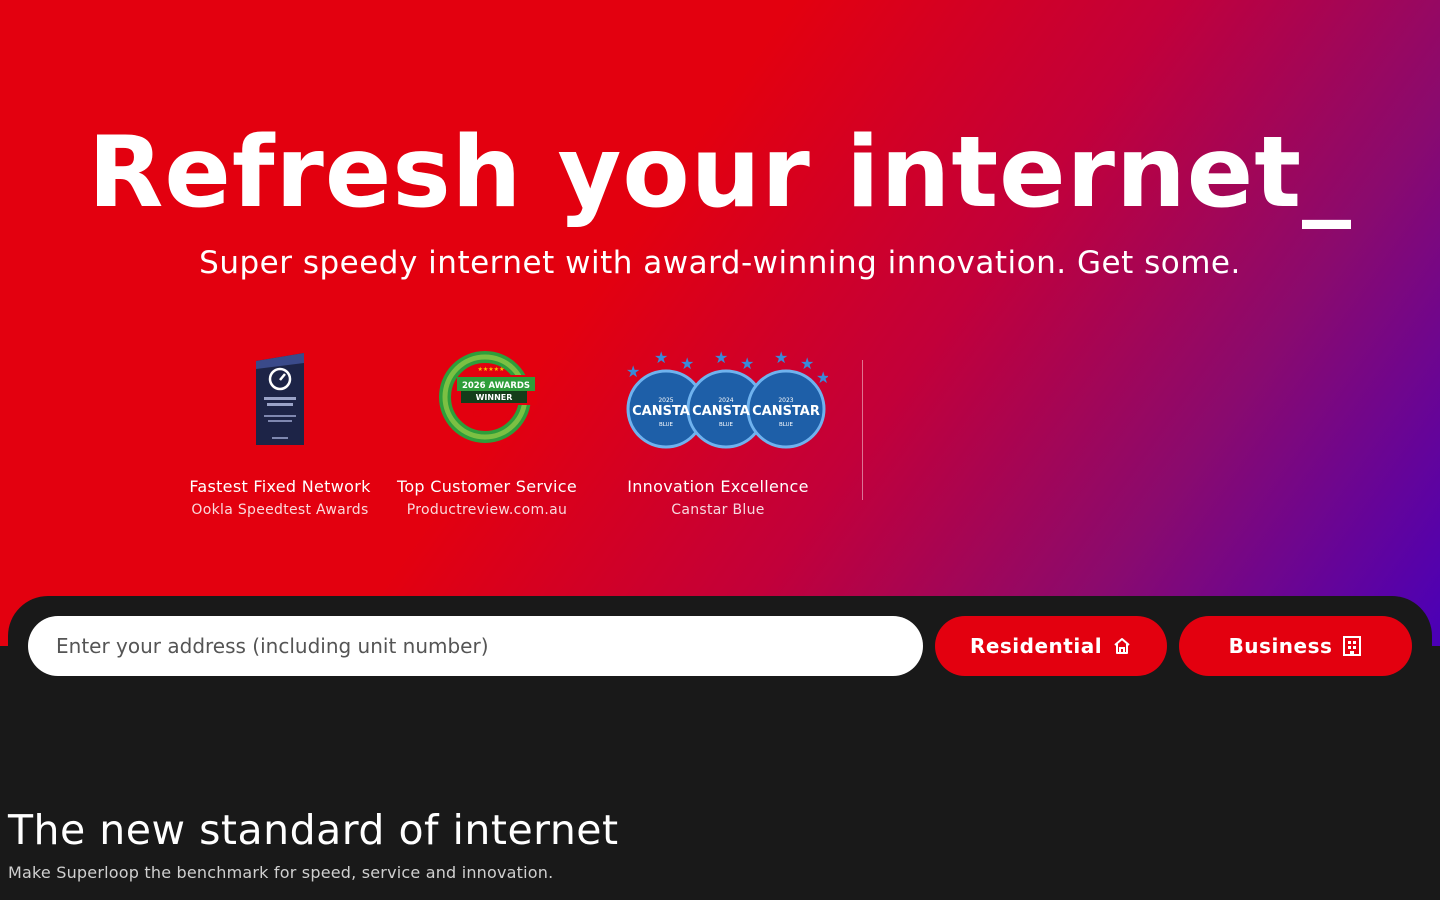 The width and height of the screenshot is (1440, 900). What do you see at coordinates (665, 400) in the screenshot?
I see `svg-text: 2025` at bounding box center [665, 400].